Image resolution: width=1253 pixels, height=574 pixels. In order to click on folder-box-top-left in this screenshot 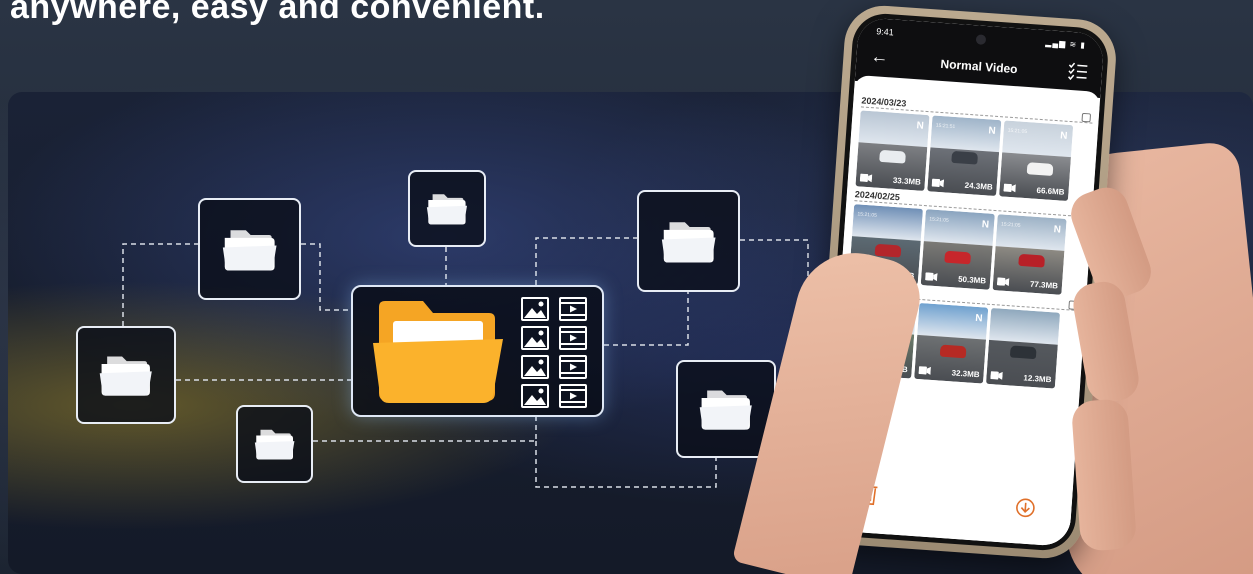, I will do `click(249, 249)`.